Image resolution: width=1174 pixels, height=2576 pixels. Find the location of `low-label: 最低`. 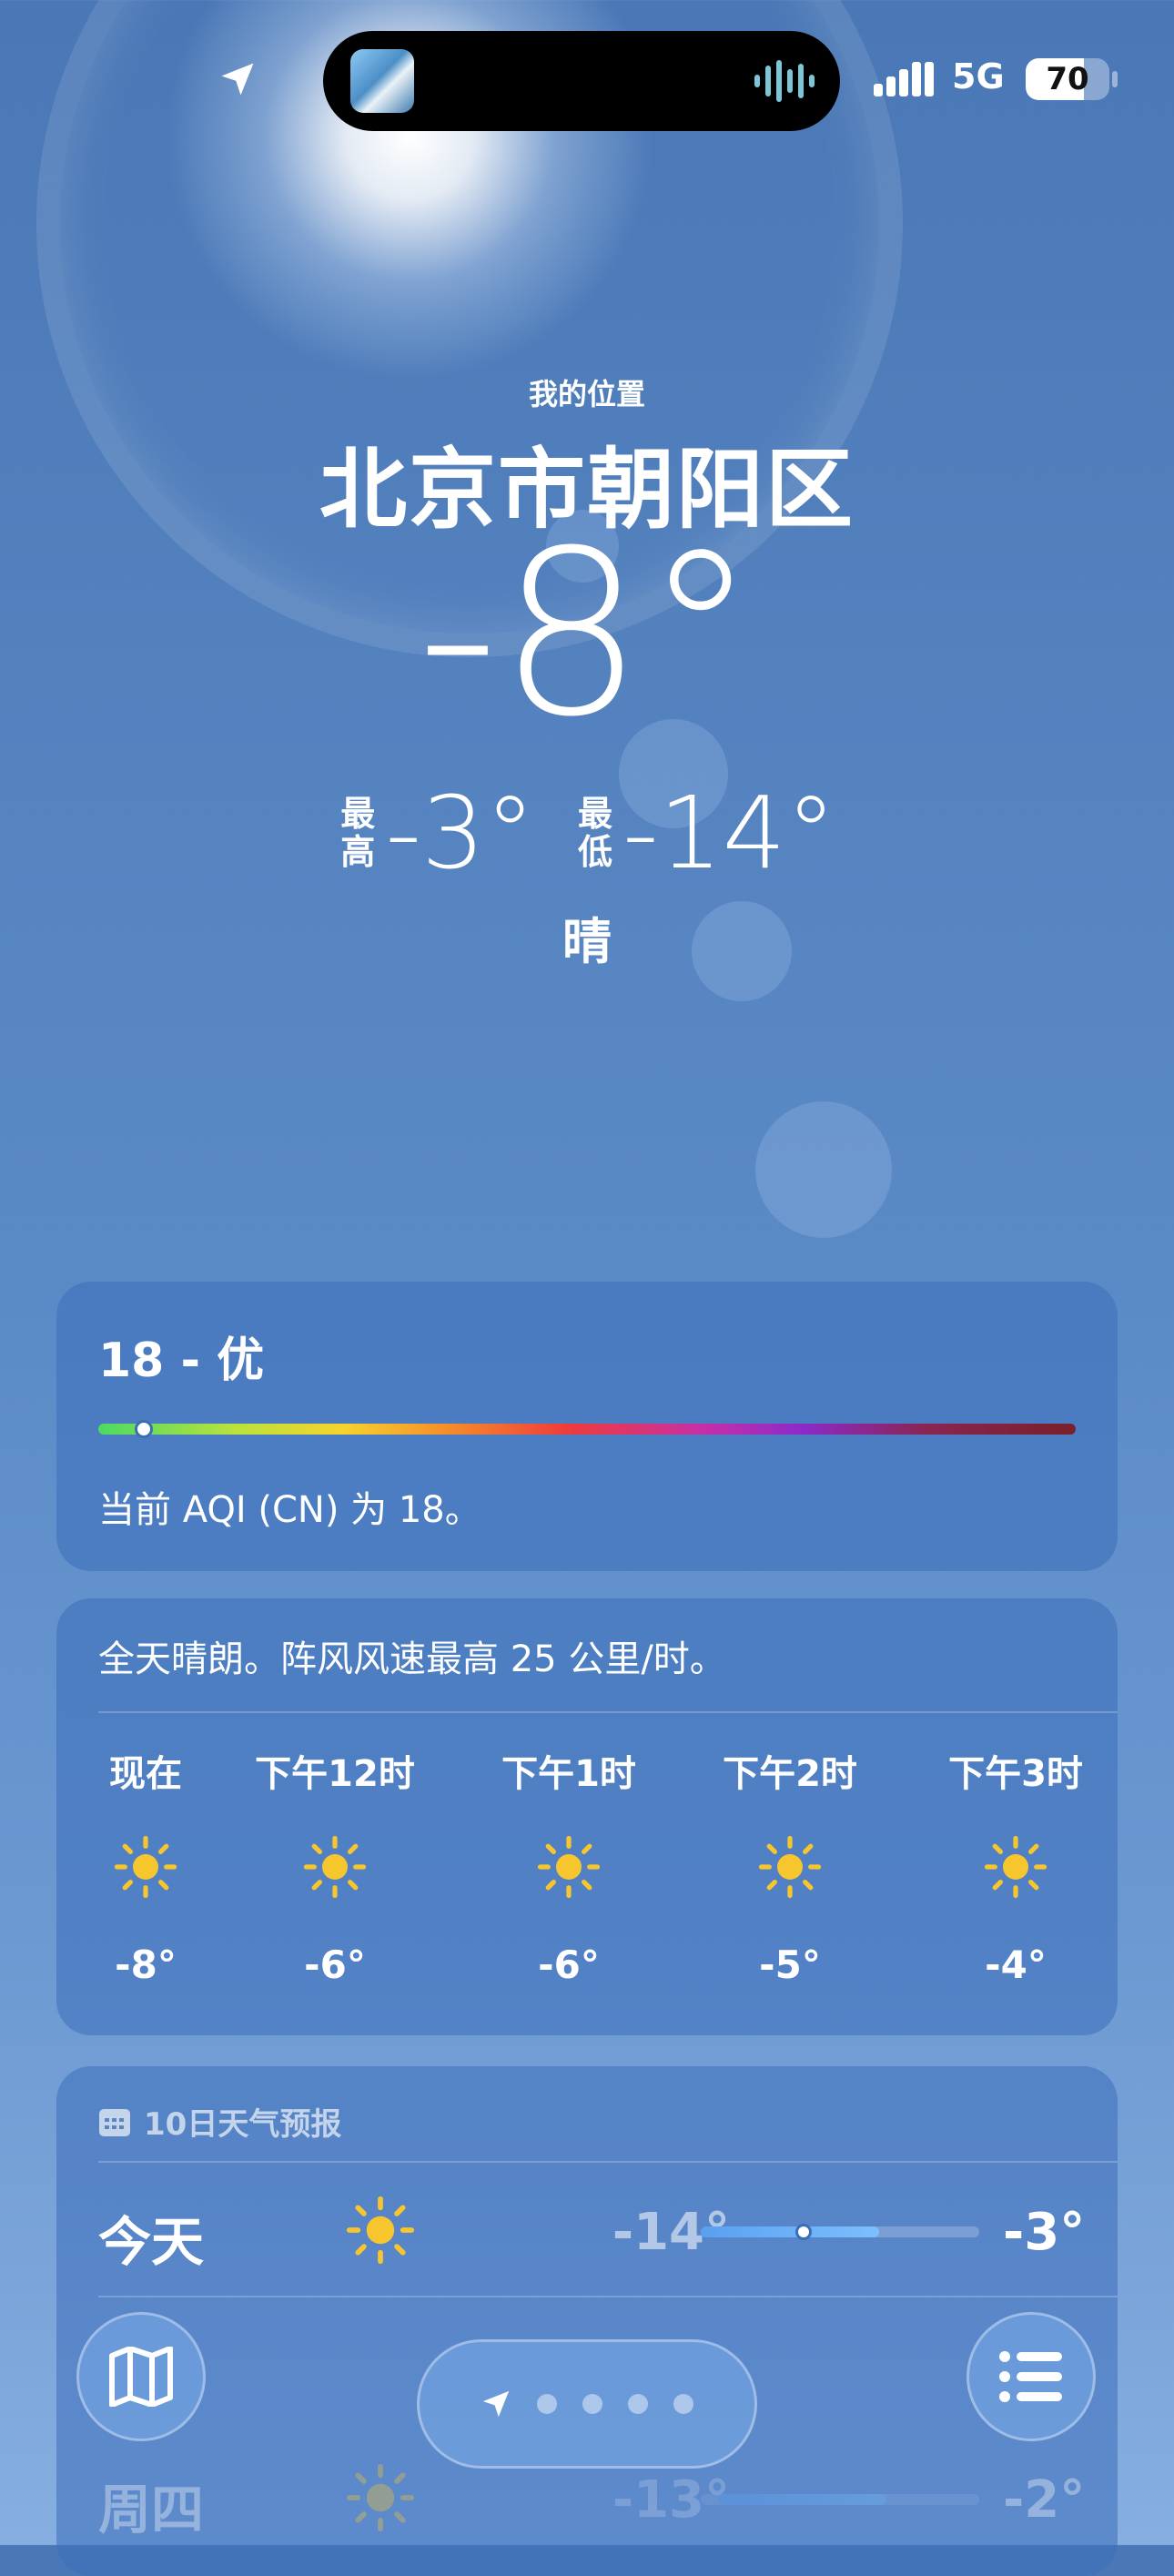

low-label: 最低 is located at coordinates (595, 833).